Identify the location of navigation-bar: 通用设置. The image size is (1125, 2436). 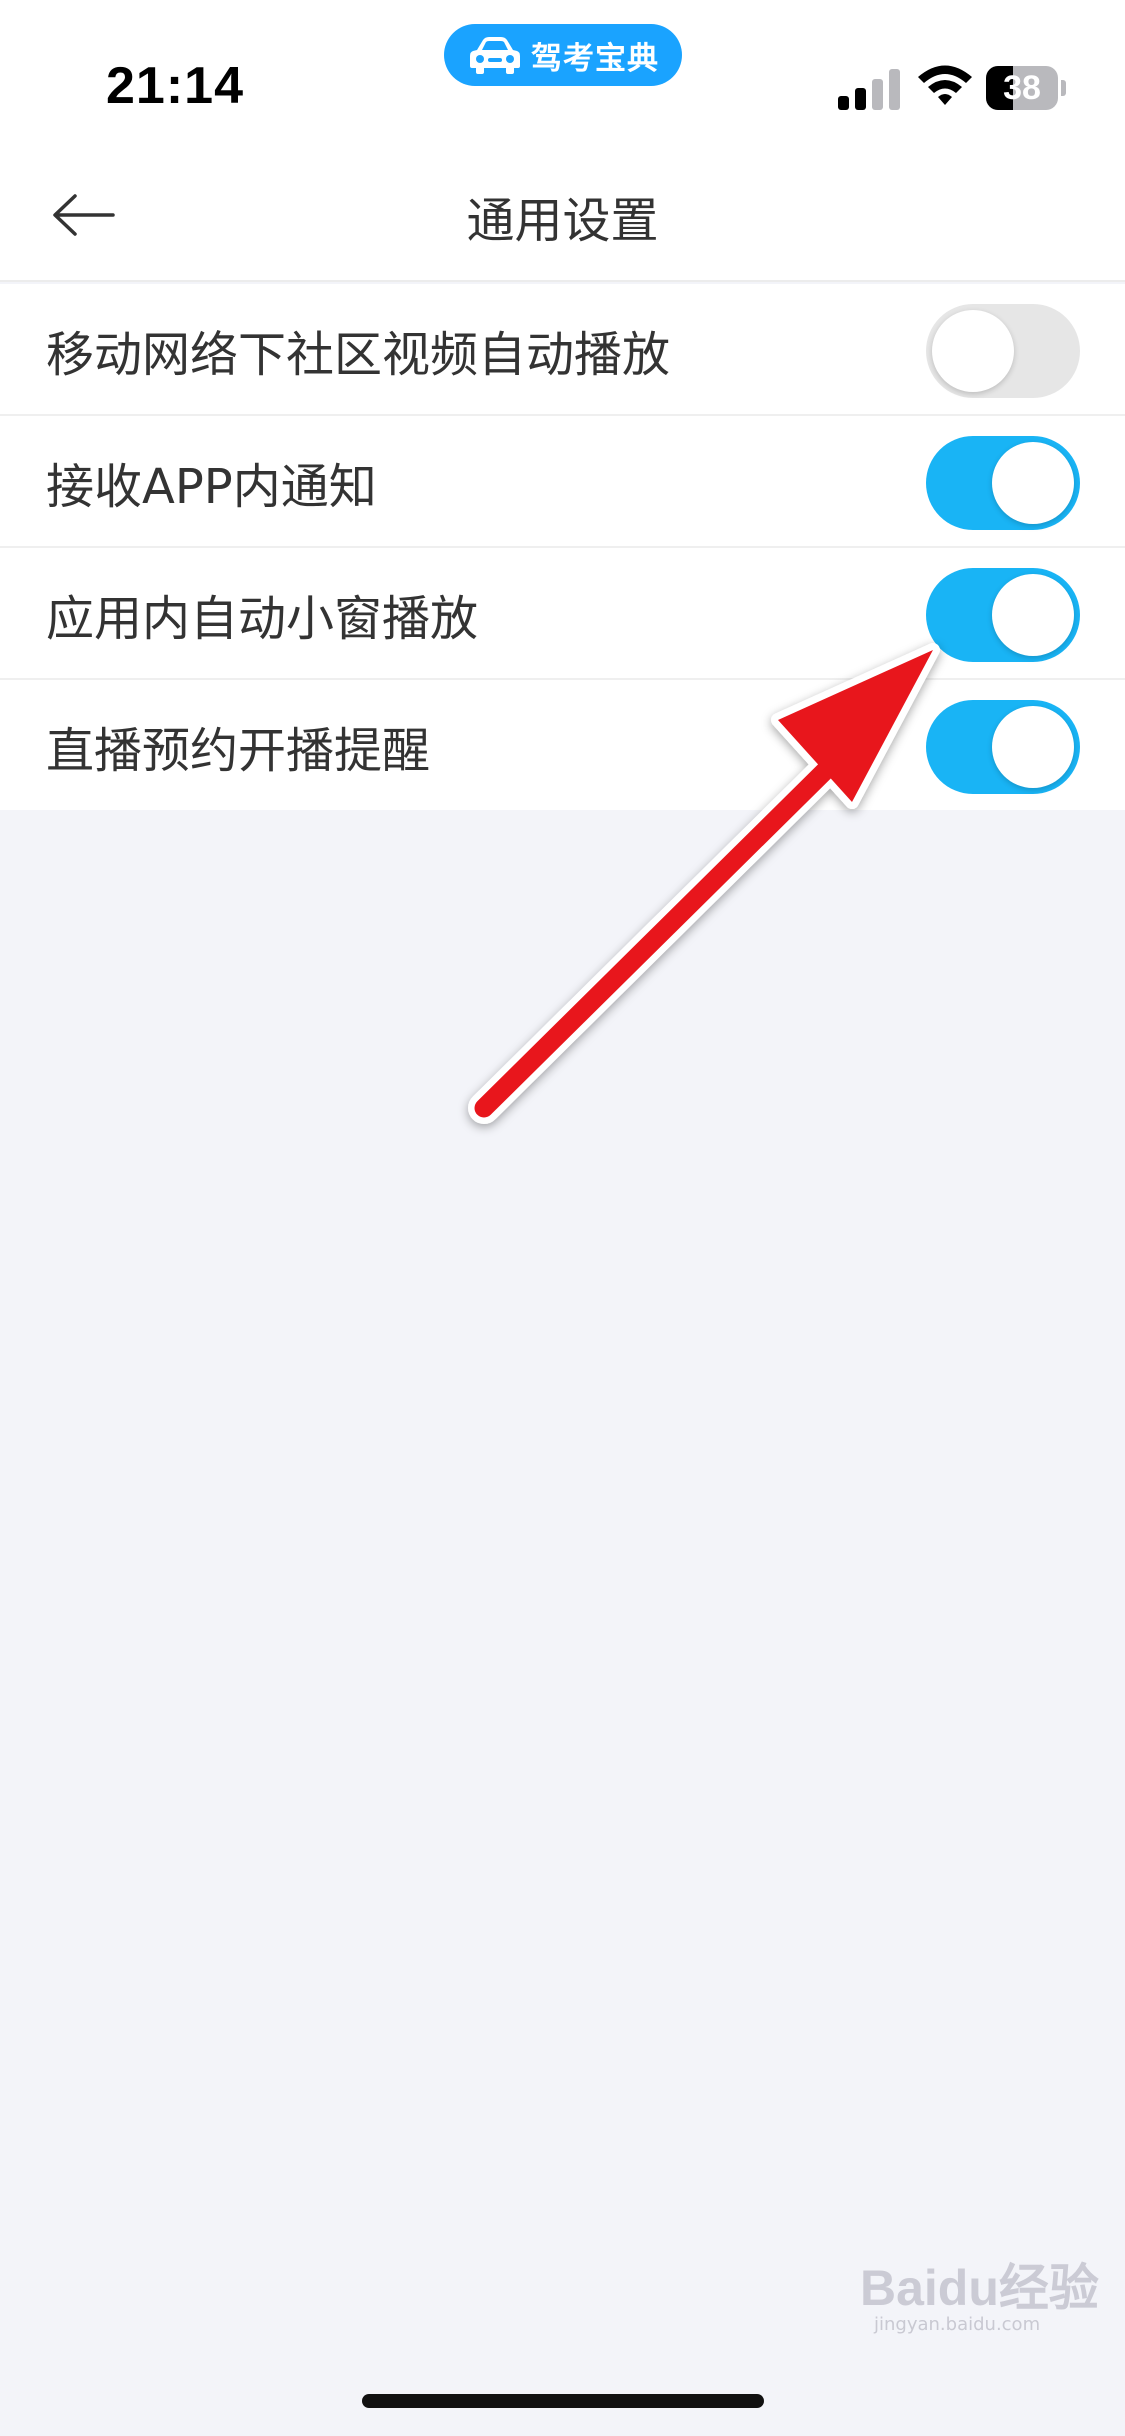
(562, 216).